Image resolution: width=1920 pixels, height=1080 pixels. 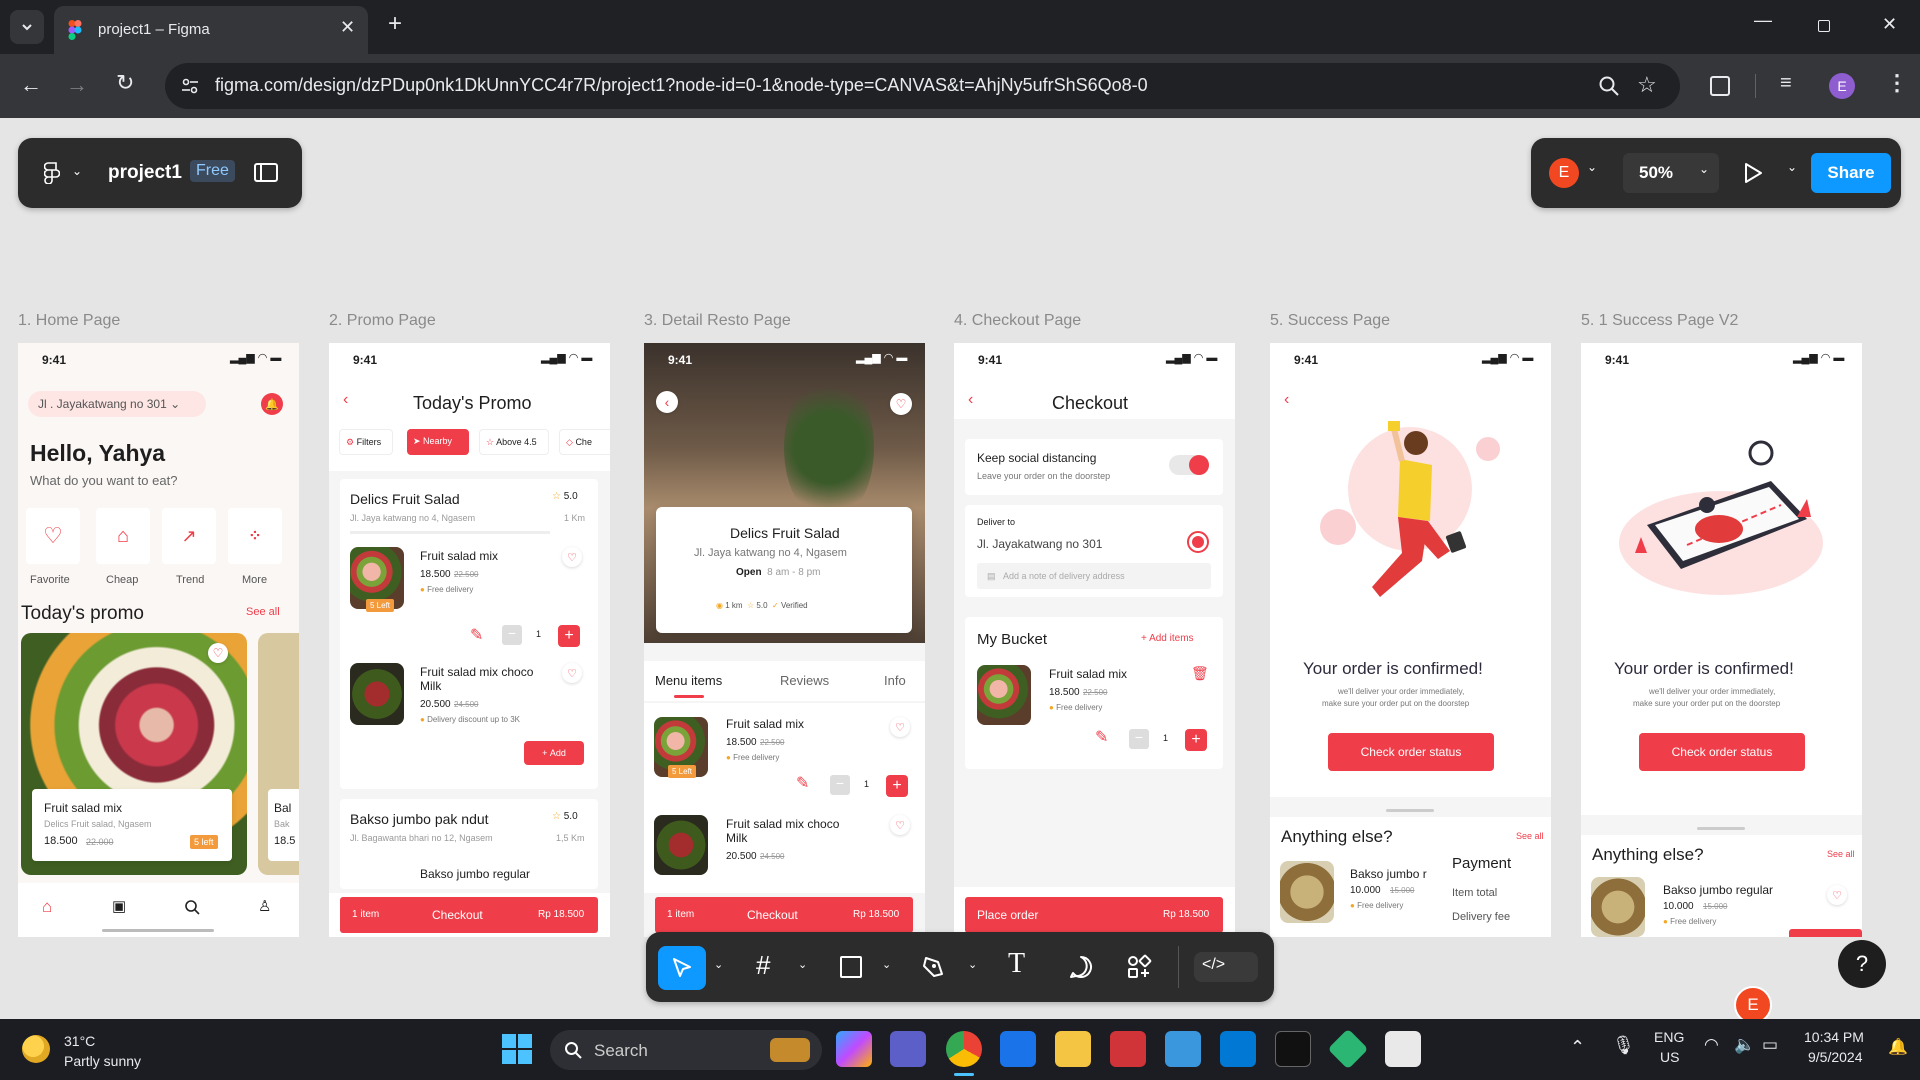 I want to click on forward-icon: →, so click(x=77, y=85).